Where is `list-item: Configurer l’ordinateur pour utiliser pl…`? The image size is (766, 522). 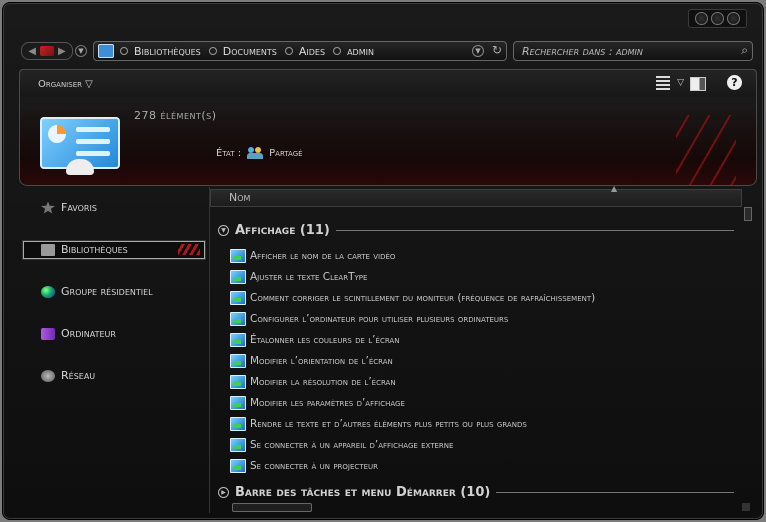
list-item: Configurer l’ordinateur pour utiliser pl… is located at coordinates (369, 319).